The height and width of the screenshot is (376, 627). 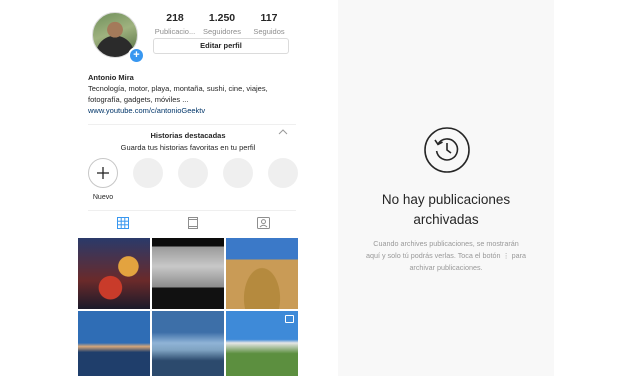 I want to click on stat-followers-label: Seguidores, so click(x=222, y=31).